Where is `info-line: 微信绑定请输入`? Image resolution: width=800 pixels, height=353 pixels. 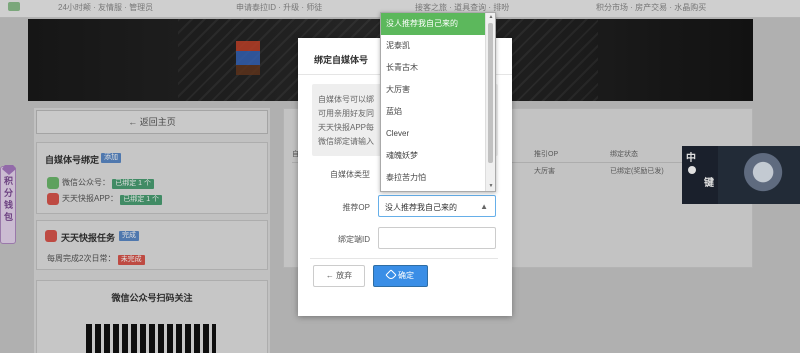 info-line: 微信绑定请输入 is located at coordinates (346, 141).